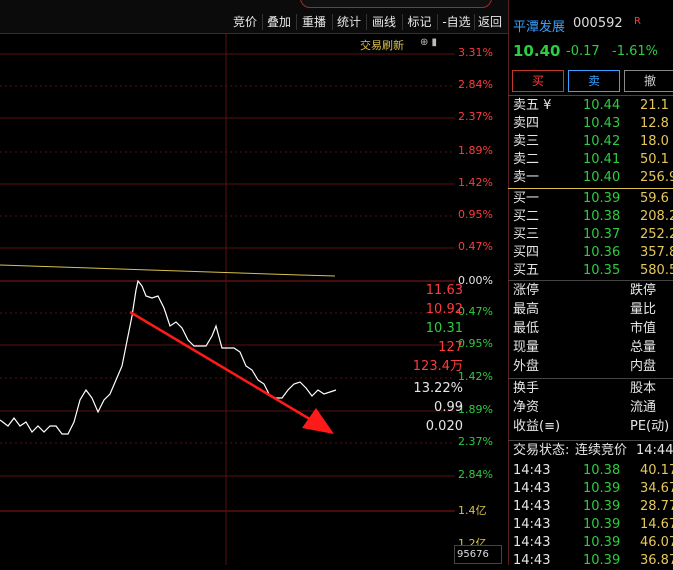  What do you see at coordinates (602, 216) in the screenshot?
I see `level-price: 10.38` at bounding box center [602, 216].